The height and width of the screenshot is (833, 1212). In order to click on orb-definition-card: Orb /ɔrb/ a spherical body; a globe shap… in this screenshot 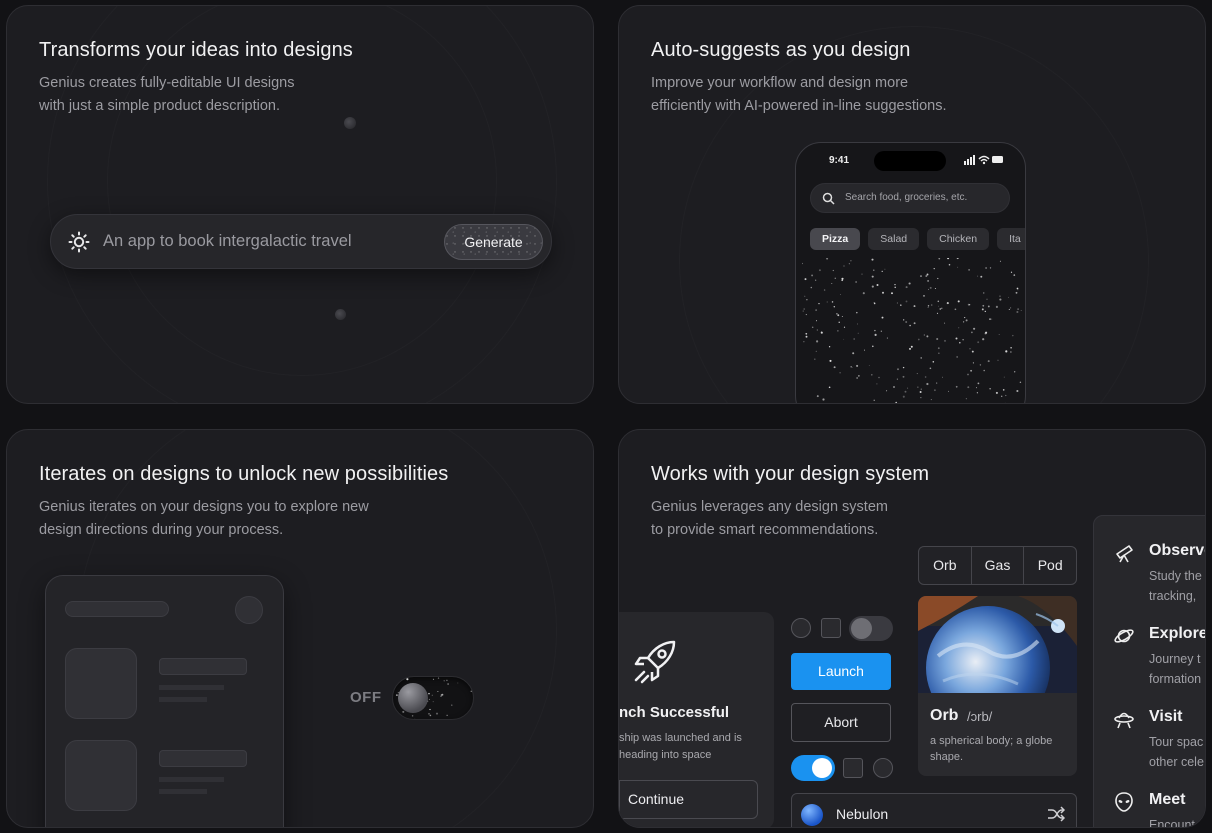, I will do `click(997, 686)`.